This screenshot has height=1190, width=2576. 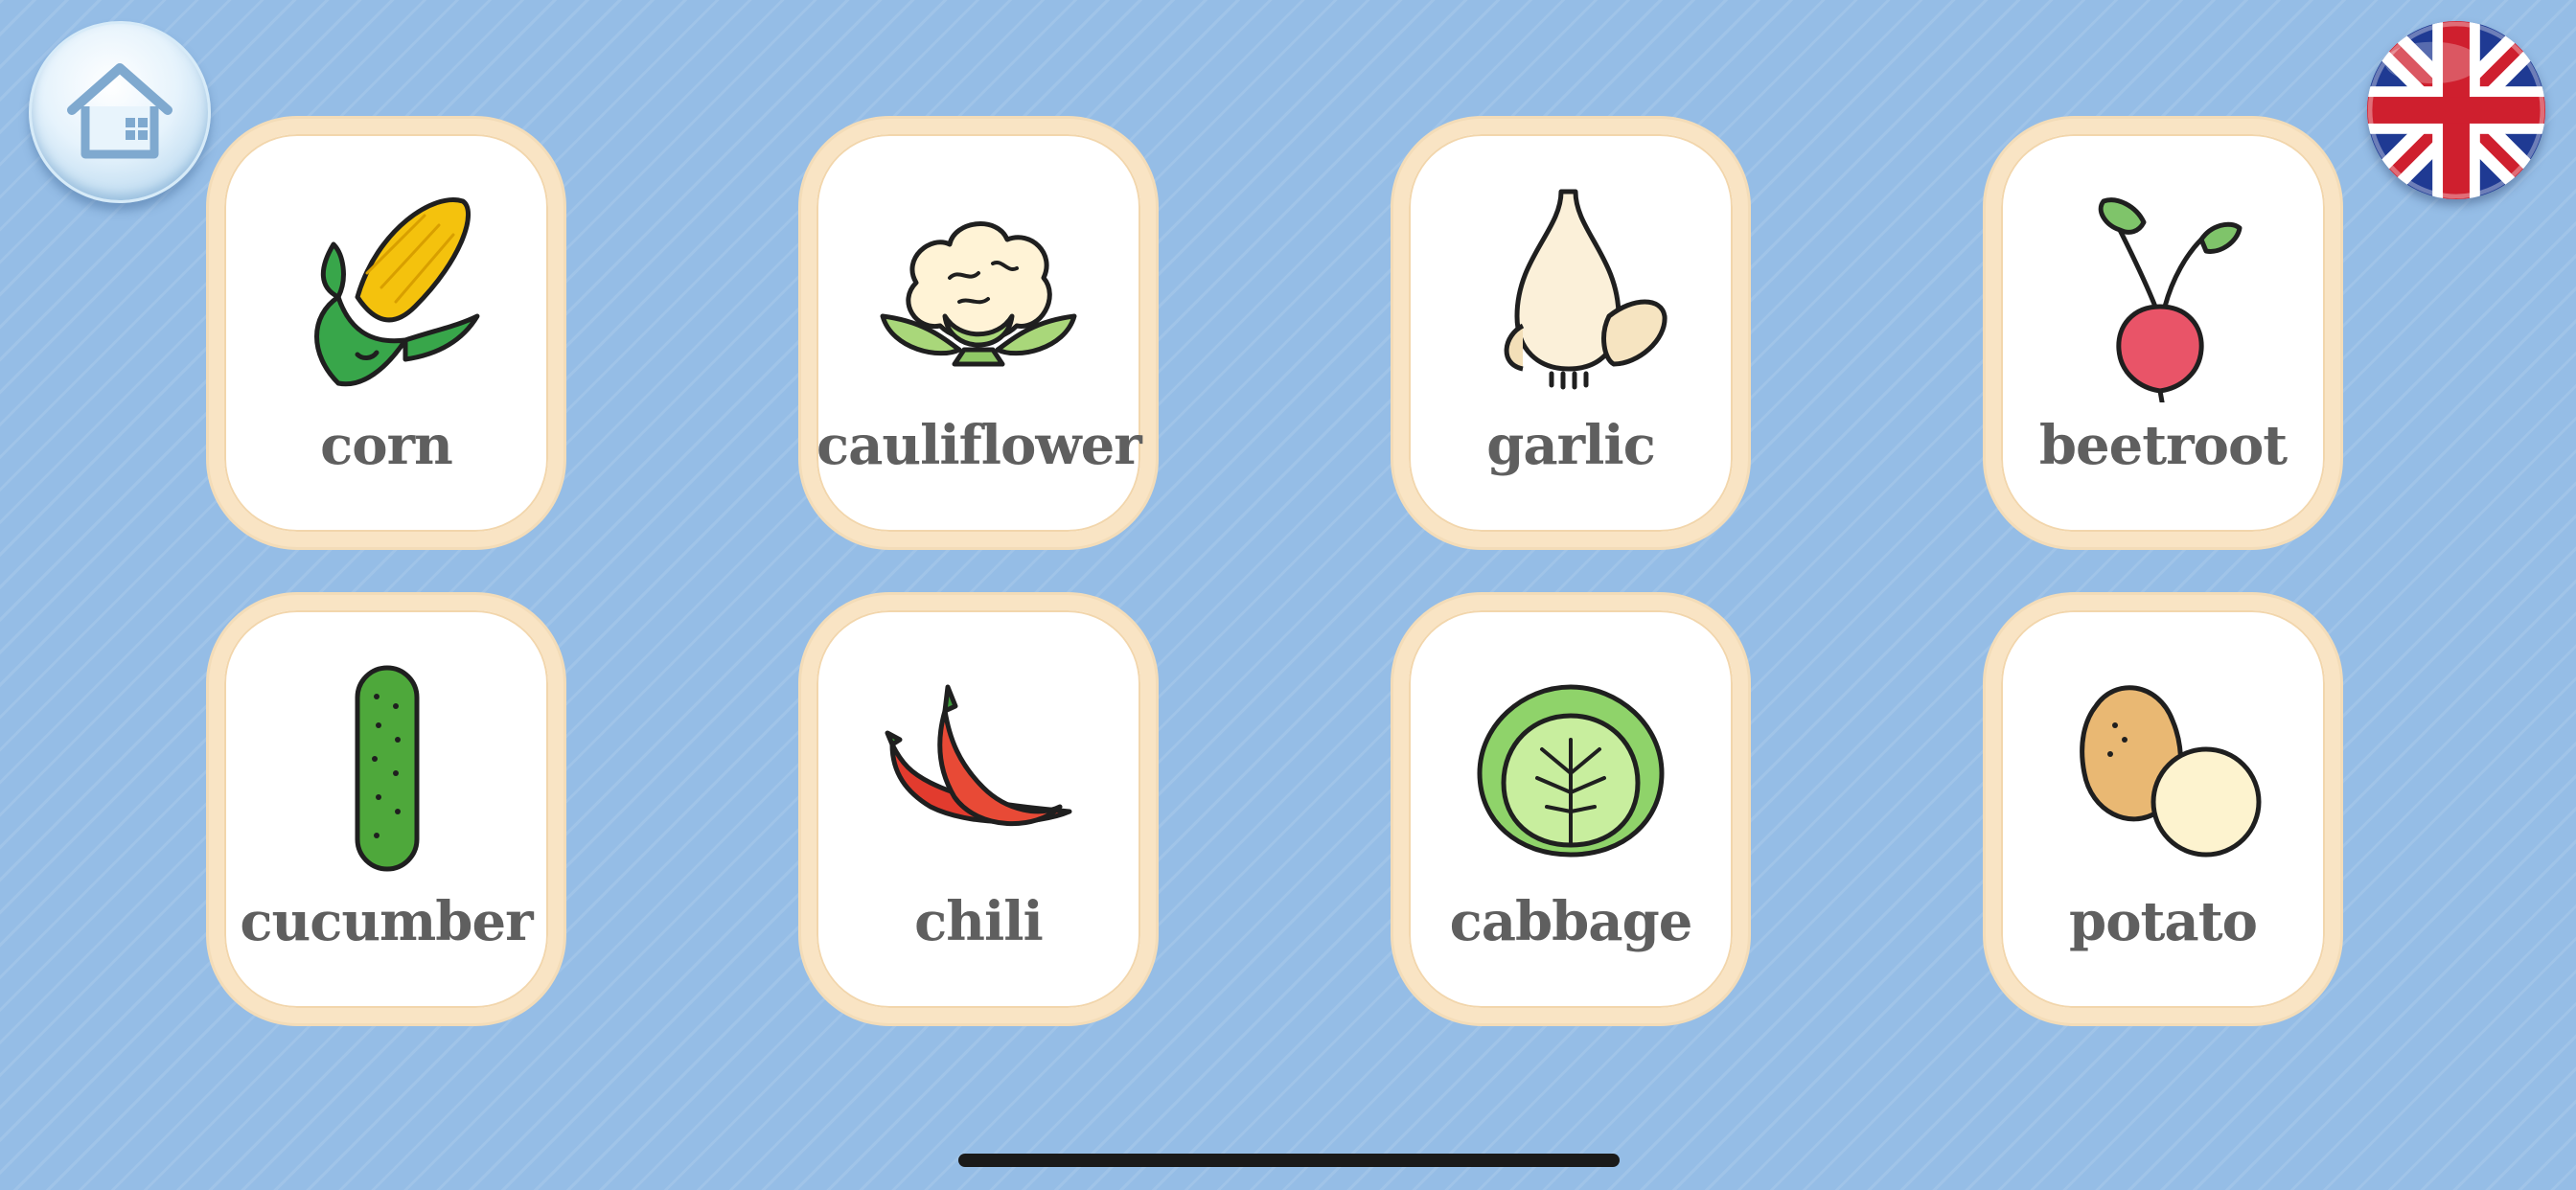 What do you see at coordinates (386, 921) in the screenshot?
I see `card-label: cucumber` at bounding box center [386, 921].